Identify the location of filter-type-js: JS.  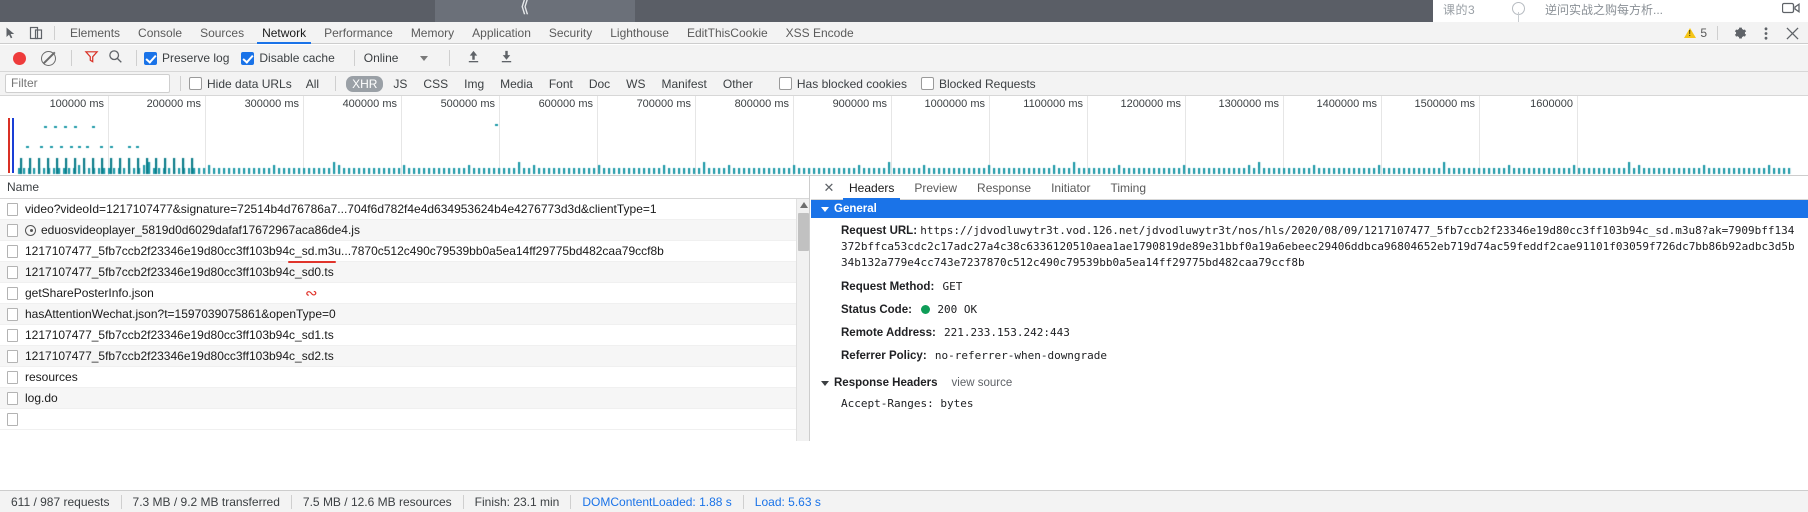
(400, 84).